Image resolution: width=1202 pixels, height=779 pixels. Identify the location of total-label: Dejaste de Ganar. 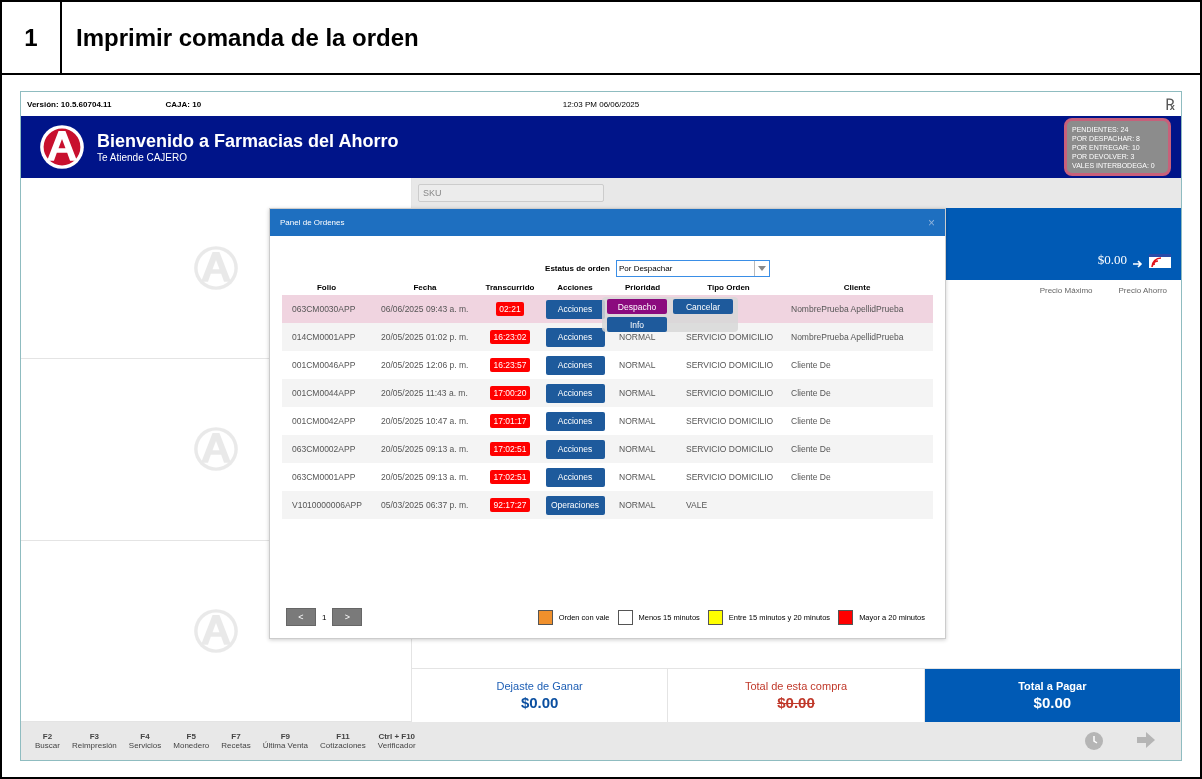
(539, 686).